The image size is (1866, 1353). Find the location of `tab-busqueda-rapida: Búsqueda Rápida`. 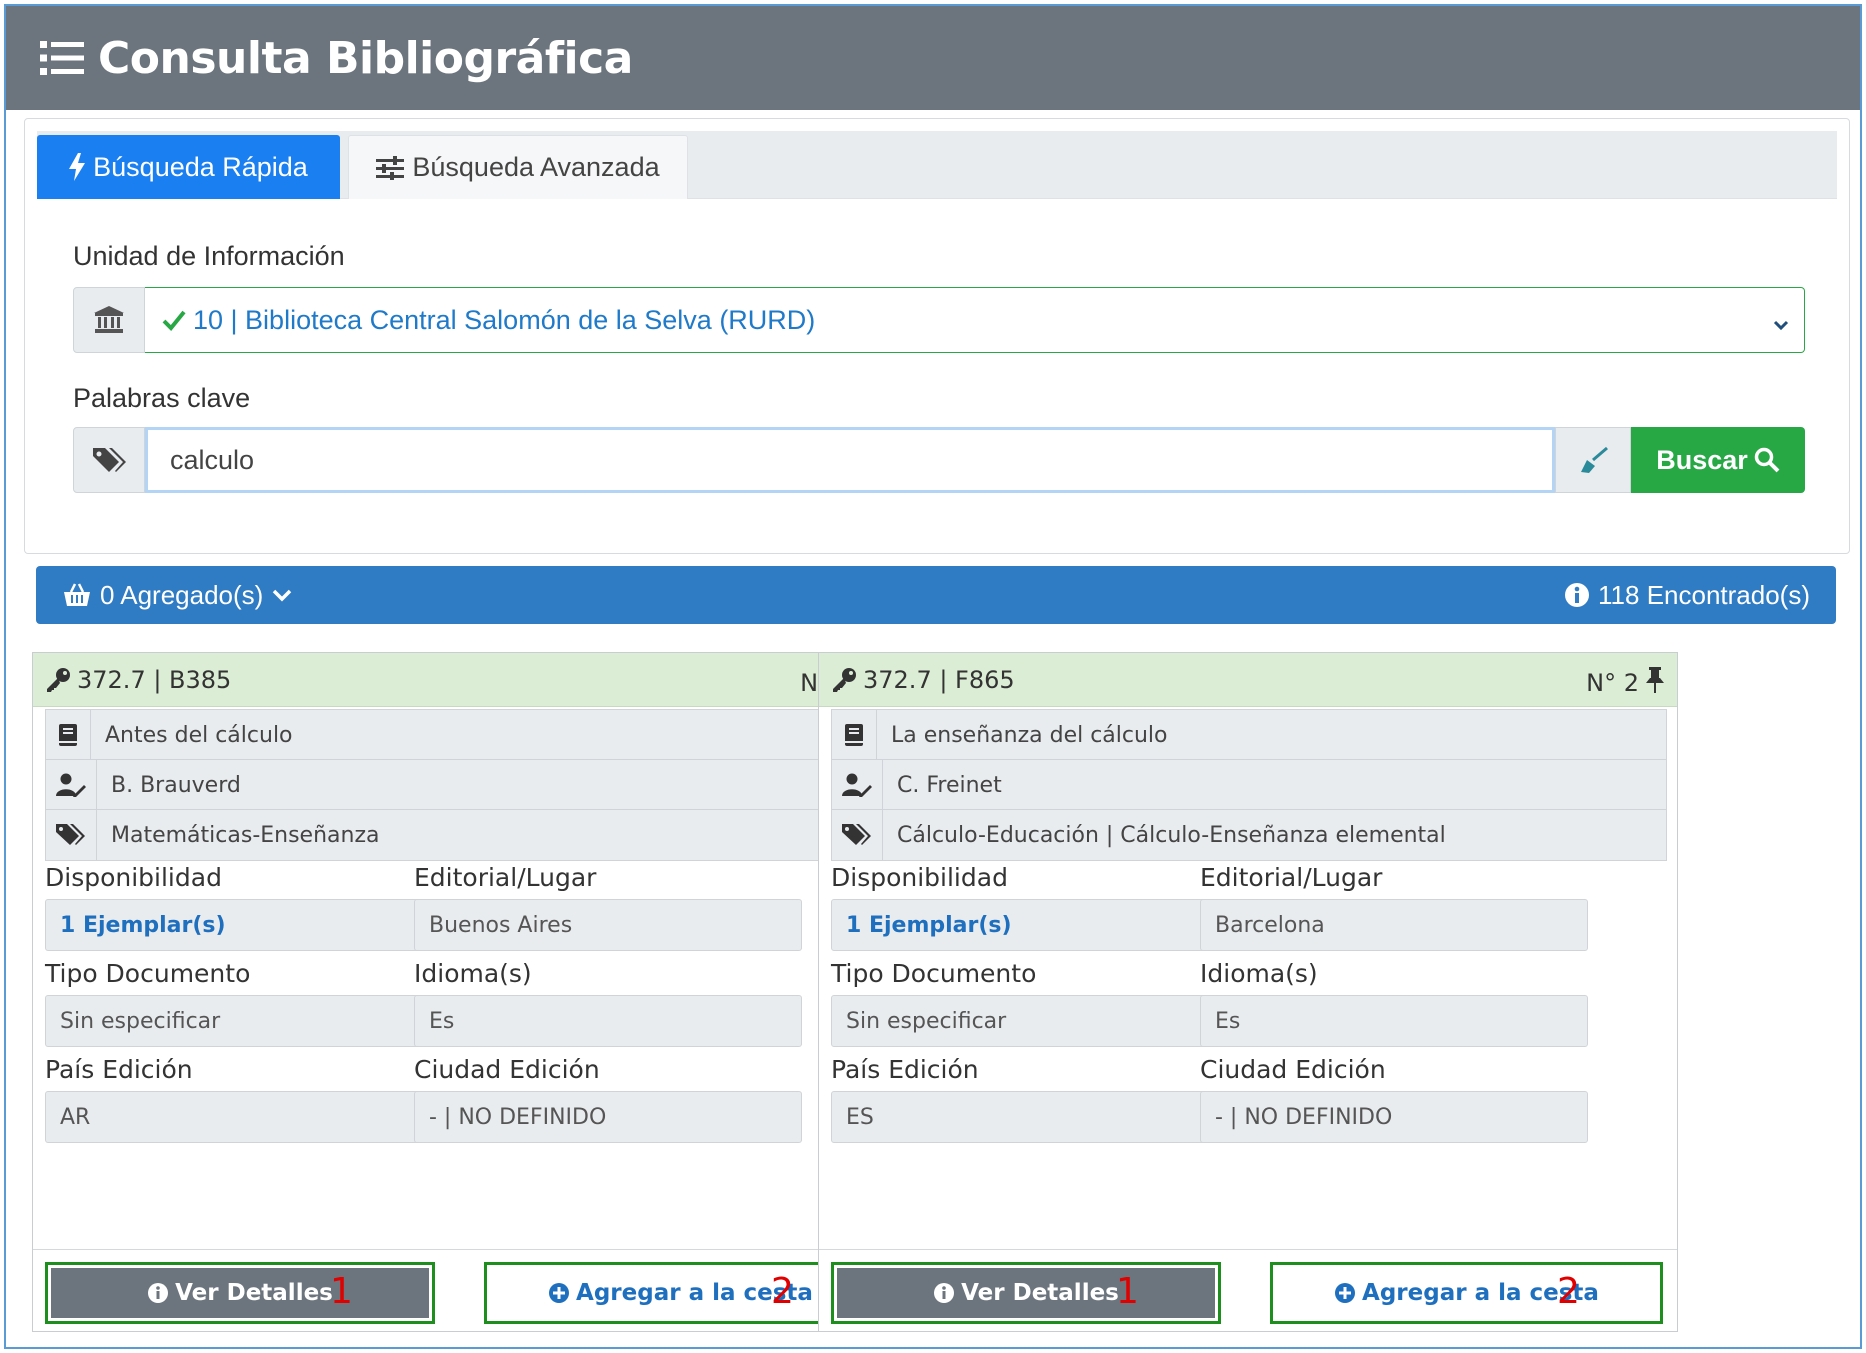

tab-busqueda-rapida: Búsqueda Rápida is located at coordinates (188, 167).